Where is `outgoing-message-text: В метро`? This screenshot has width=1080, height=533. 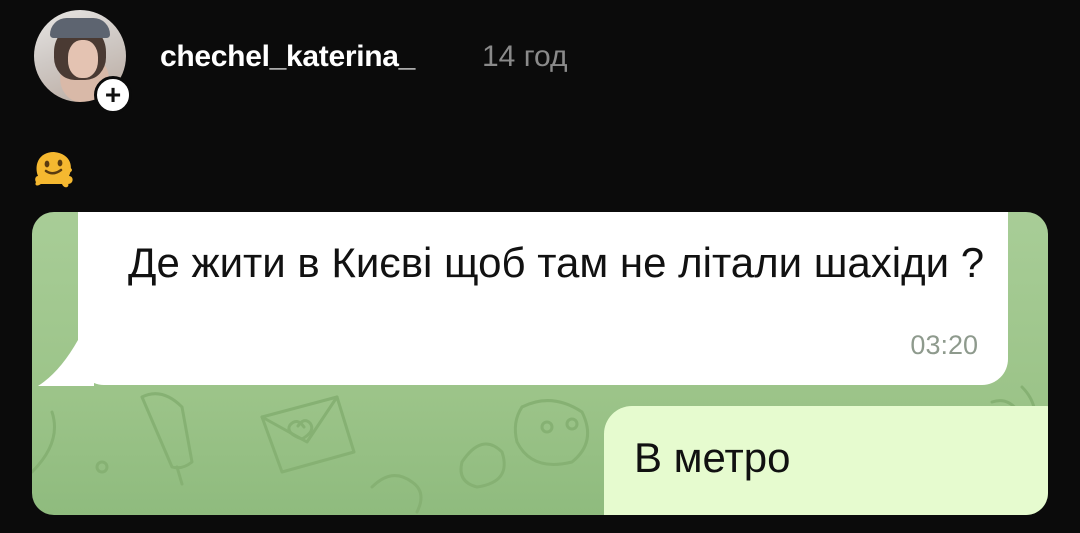 outgoing-message-text: В метро is located at coordinates (712, 457).